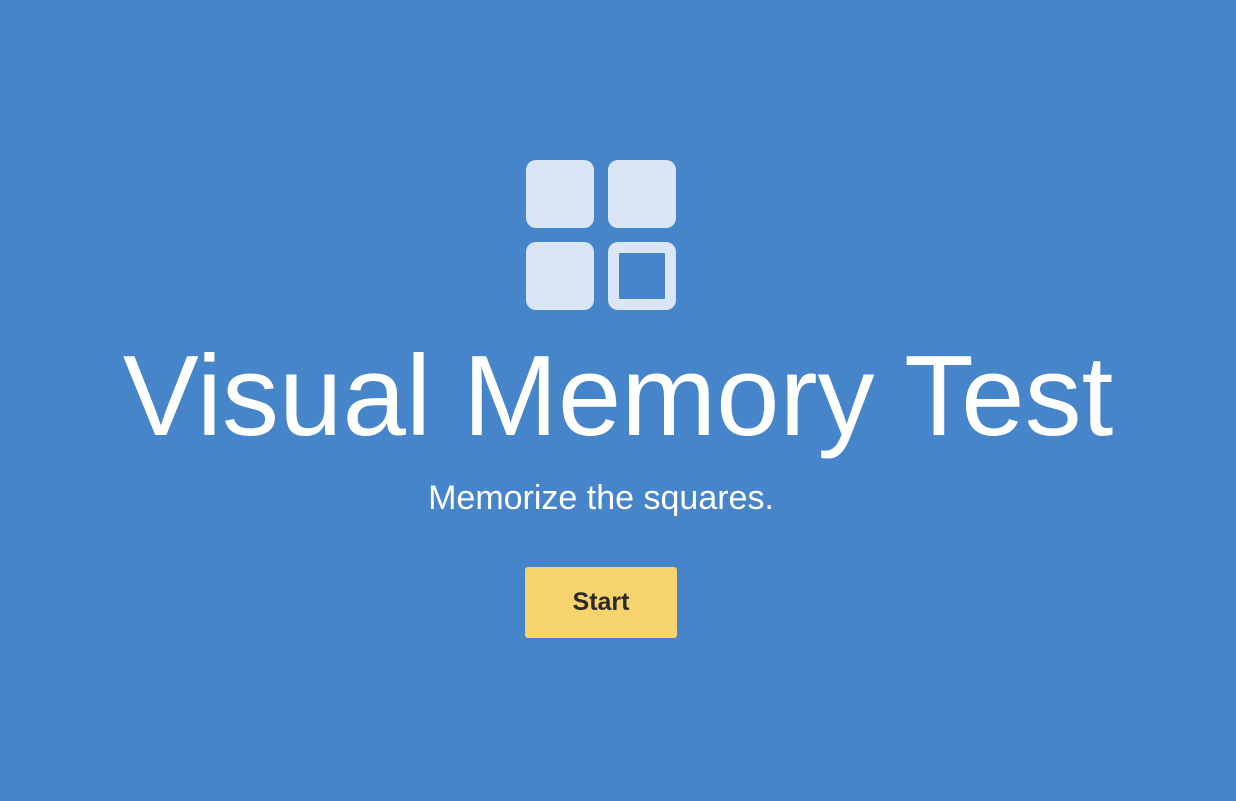 The height and width of the screenshot is (801, 1236). What do you see at coordinates (601, 235) in the screenshot?
I see `memory-grid-icon` at bounding box center [601, 235].